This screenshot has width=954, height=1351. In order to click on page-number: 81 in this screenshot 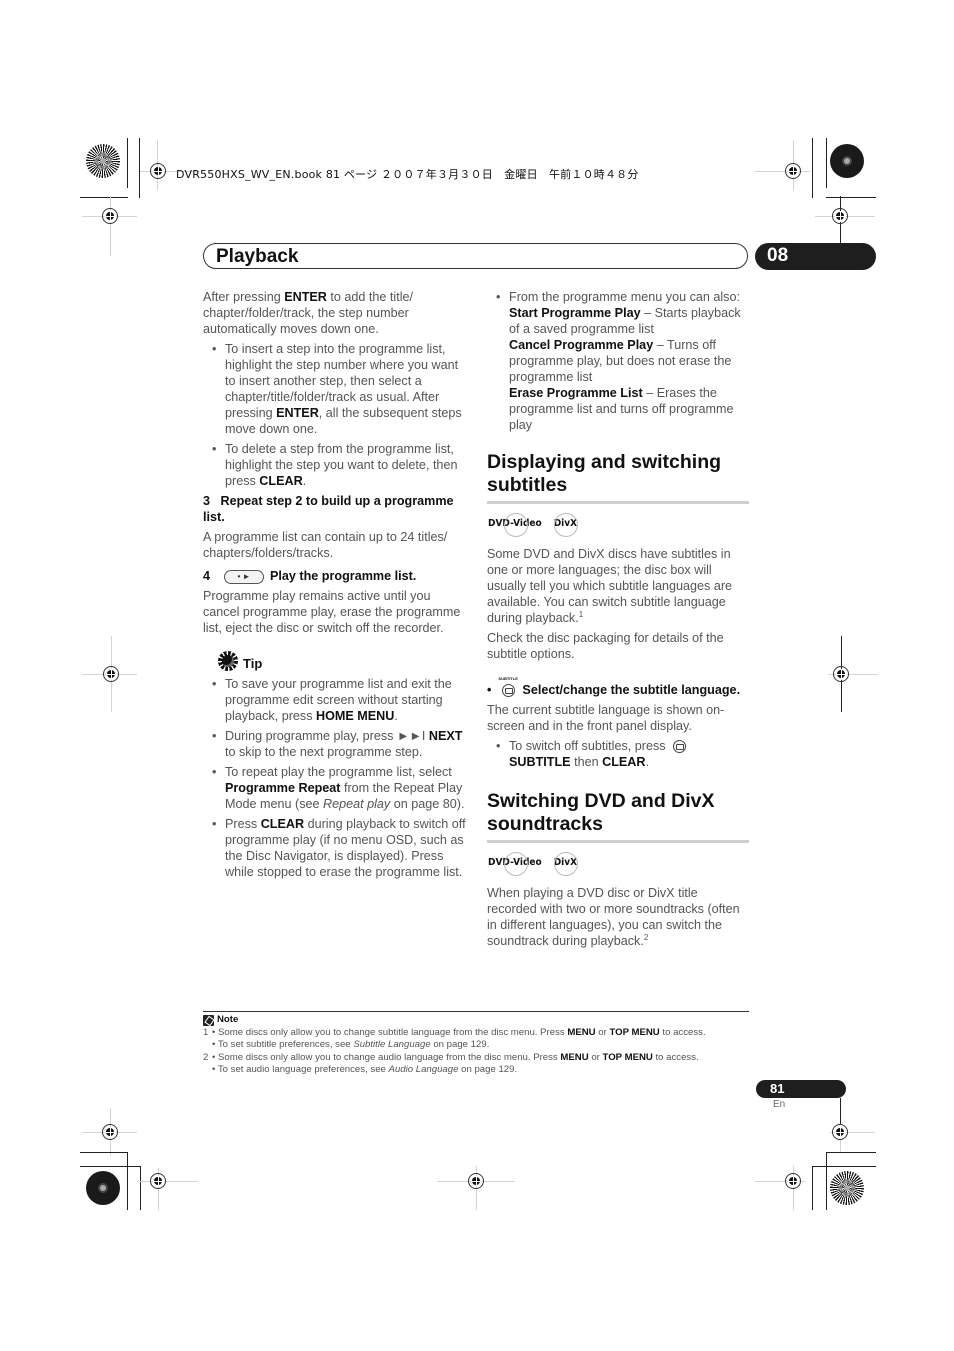, I will do `click(777, 1088)`.